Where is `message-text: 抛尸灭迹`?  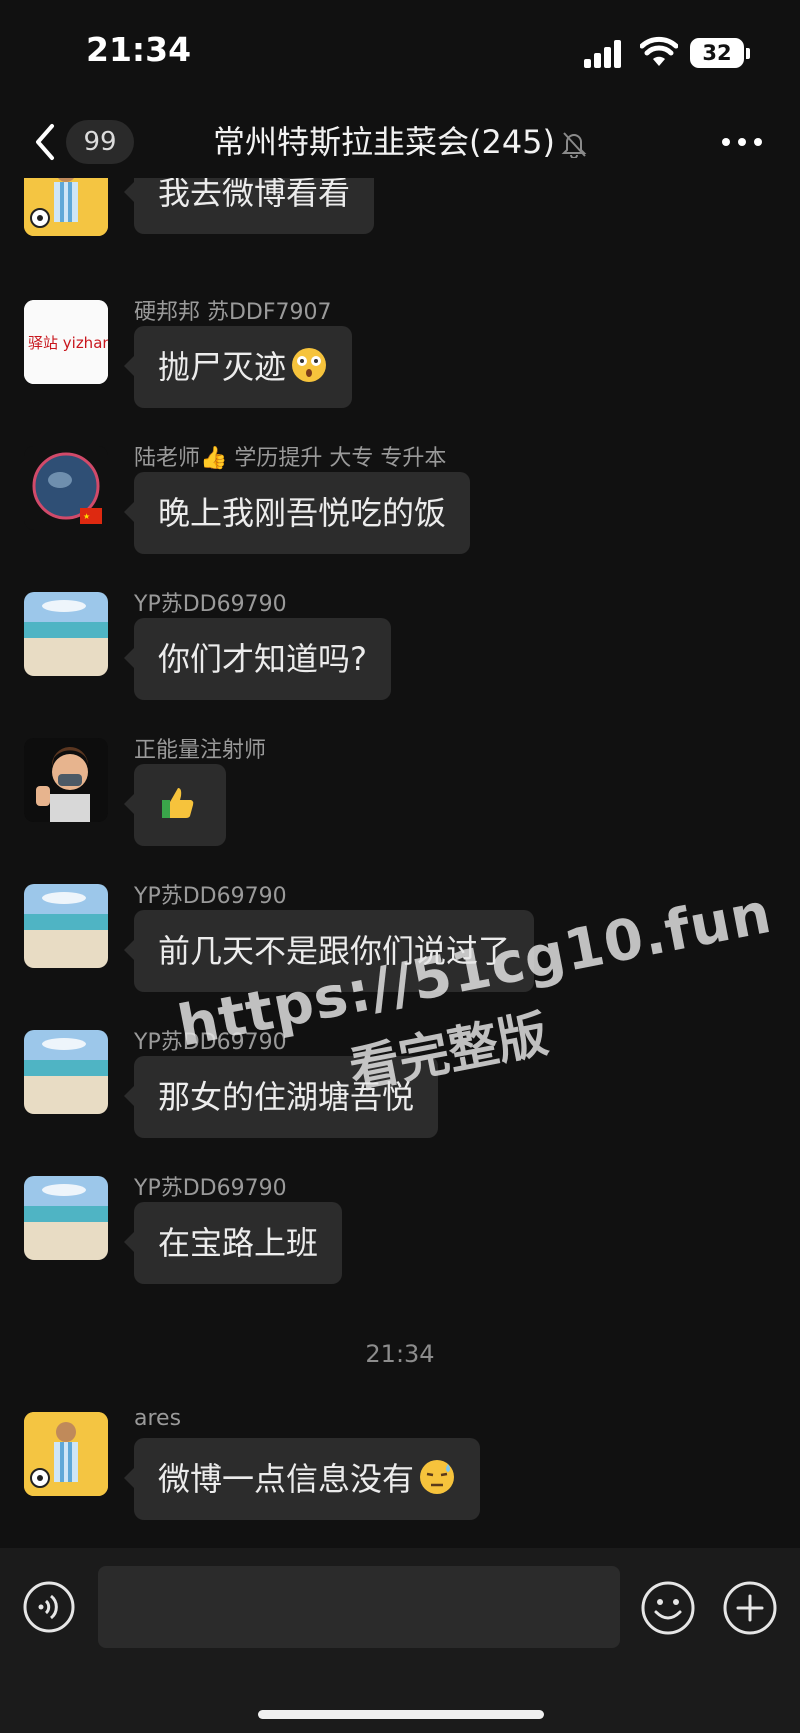
message-text: 抛尸灭迹 is located at coordinates (222, 367).